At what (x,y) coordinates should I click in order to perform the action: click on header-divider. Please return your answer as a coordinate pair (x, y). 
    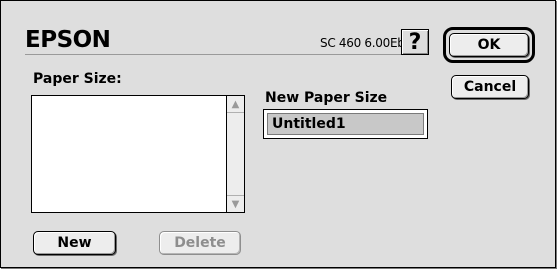
    Looking at the image, I should click on (216, 54).